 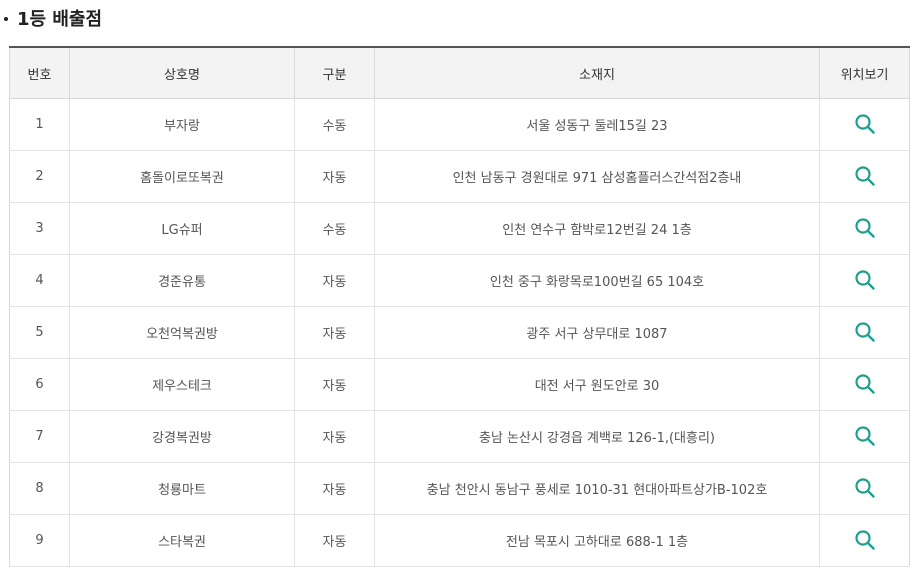 What do you see at coordinates (182, 73) in the screenshot?
I see `header-name: 상호명` at bounding box center [182, 73].